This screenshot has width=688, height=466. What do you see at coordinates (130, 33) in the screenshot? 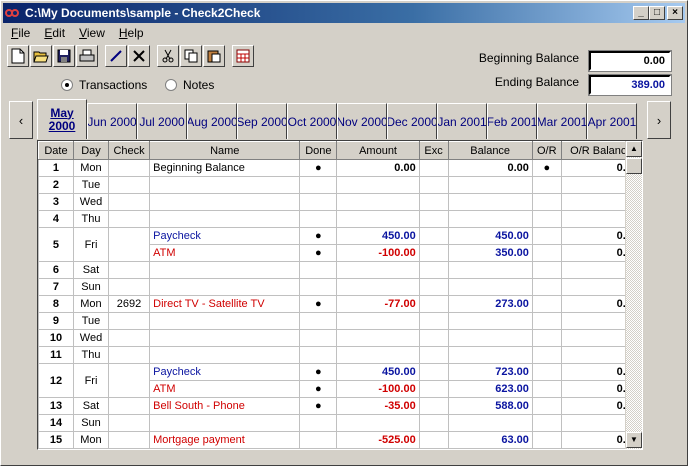
I see `menu-help: Help` at bounding box center [130, 33].